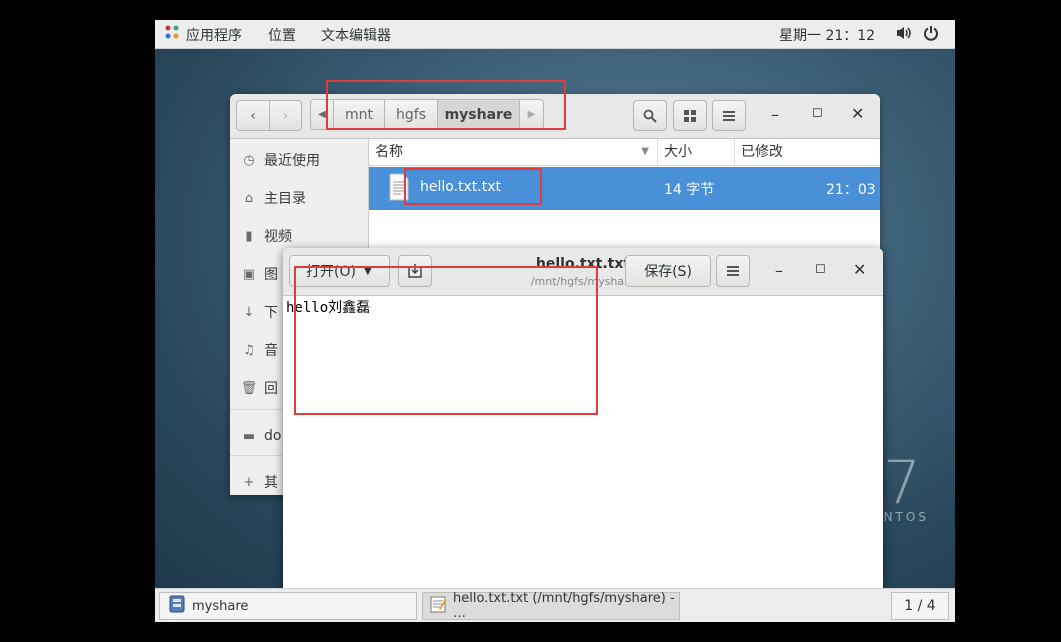 This screenshot has width=1061, height=642. I want to click on camera-icon: ▣, so click(249, 274).